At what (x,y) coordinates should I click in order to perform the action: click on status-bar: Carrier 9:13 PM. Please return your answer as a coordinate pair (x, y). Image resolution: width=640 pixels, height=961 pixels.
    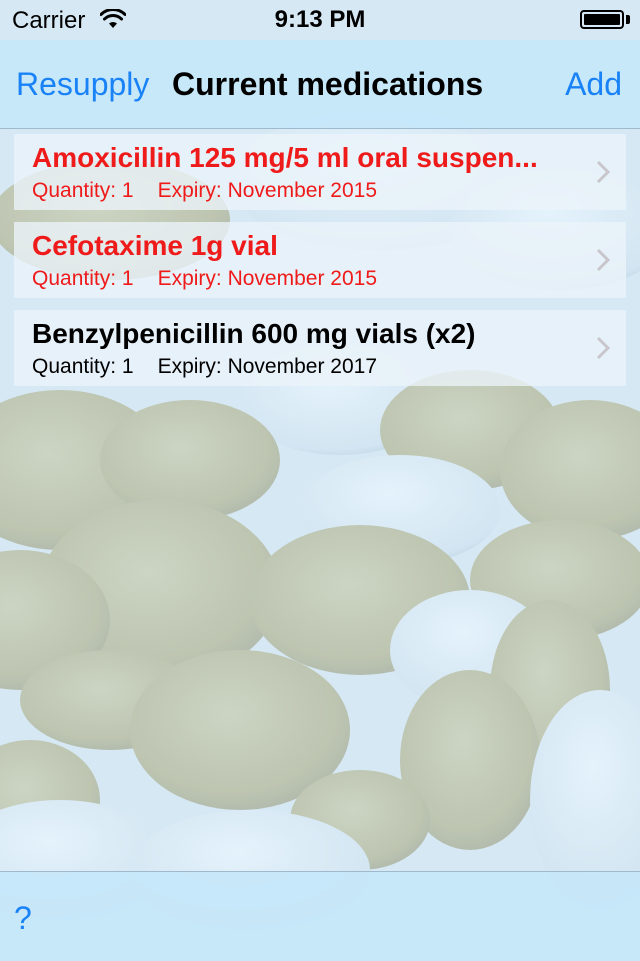
    Looking at the image, I should click on (320, 20).